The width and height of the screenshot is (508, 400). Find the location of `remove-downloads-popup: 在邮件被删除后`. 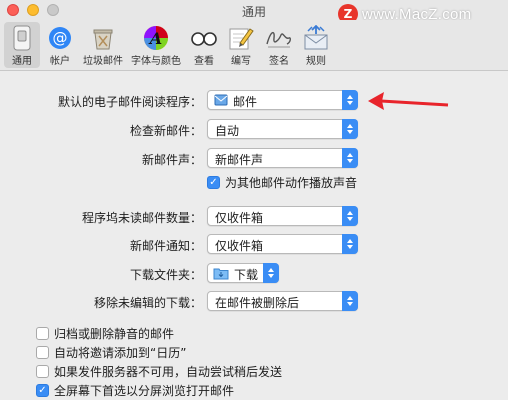

remove-downloads-popup: 在邮件被删除后 is located at coordinates (282, 301).